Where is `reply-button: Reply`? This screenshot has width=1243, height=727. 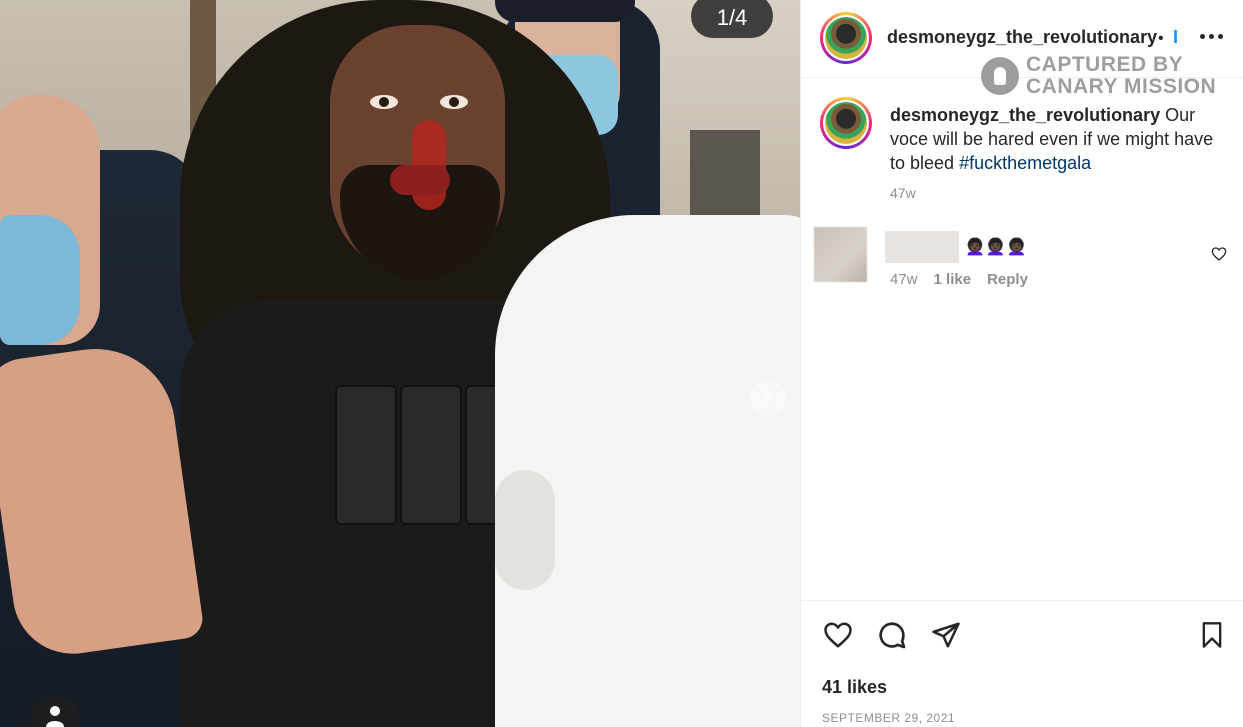
reply-button: Reply is located at coordinates (1007, 279).